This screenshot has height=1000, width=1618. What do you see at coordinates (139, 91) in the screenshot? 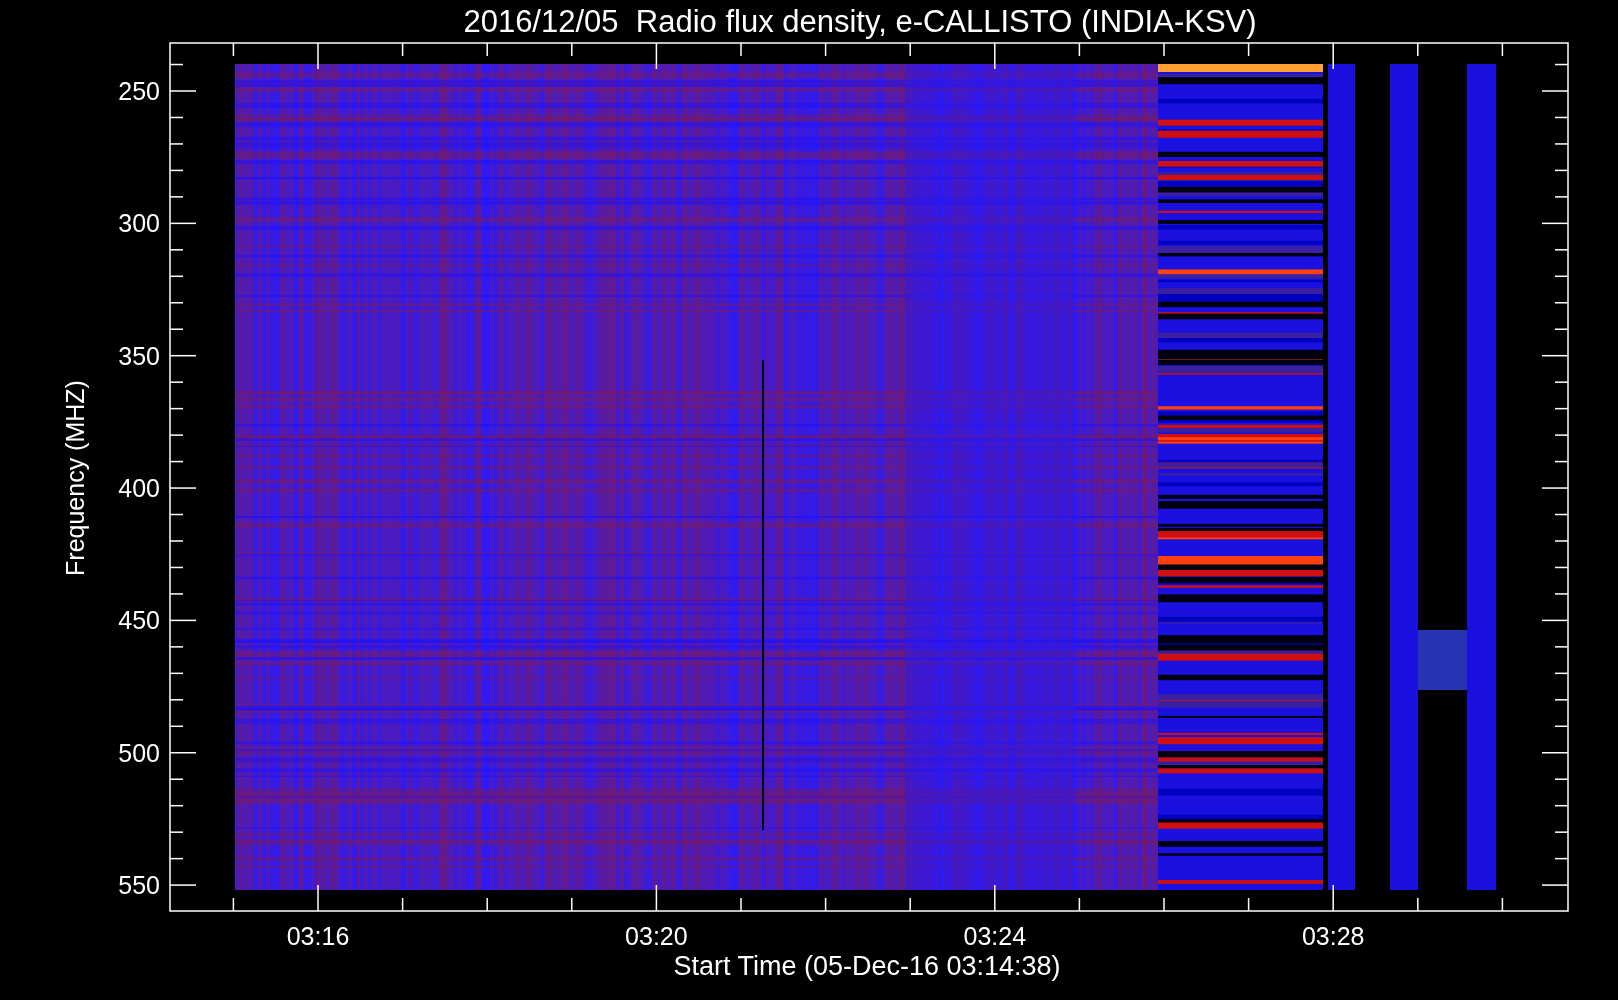
I see `tick-label: 250` at bounding box center [139, 91].